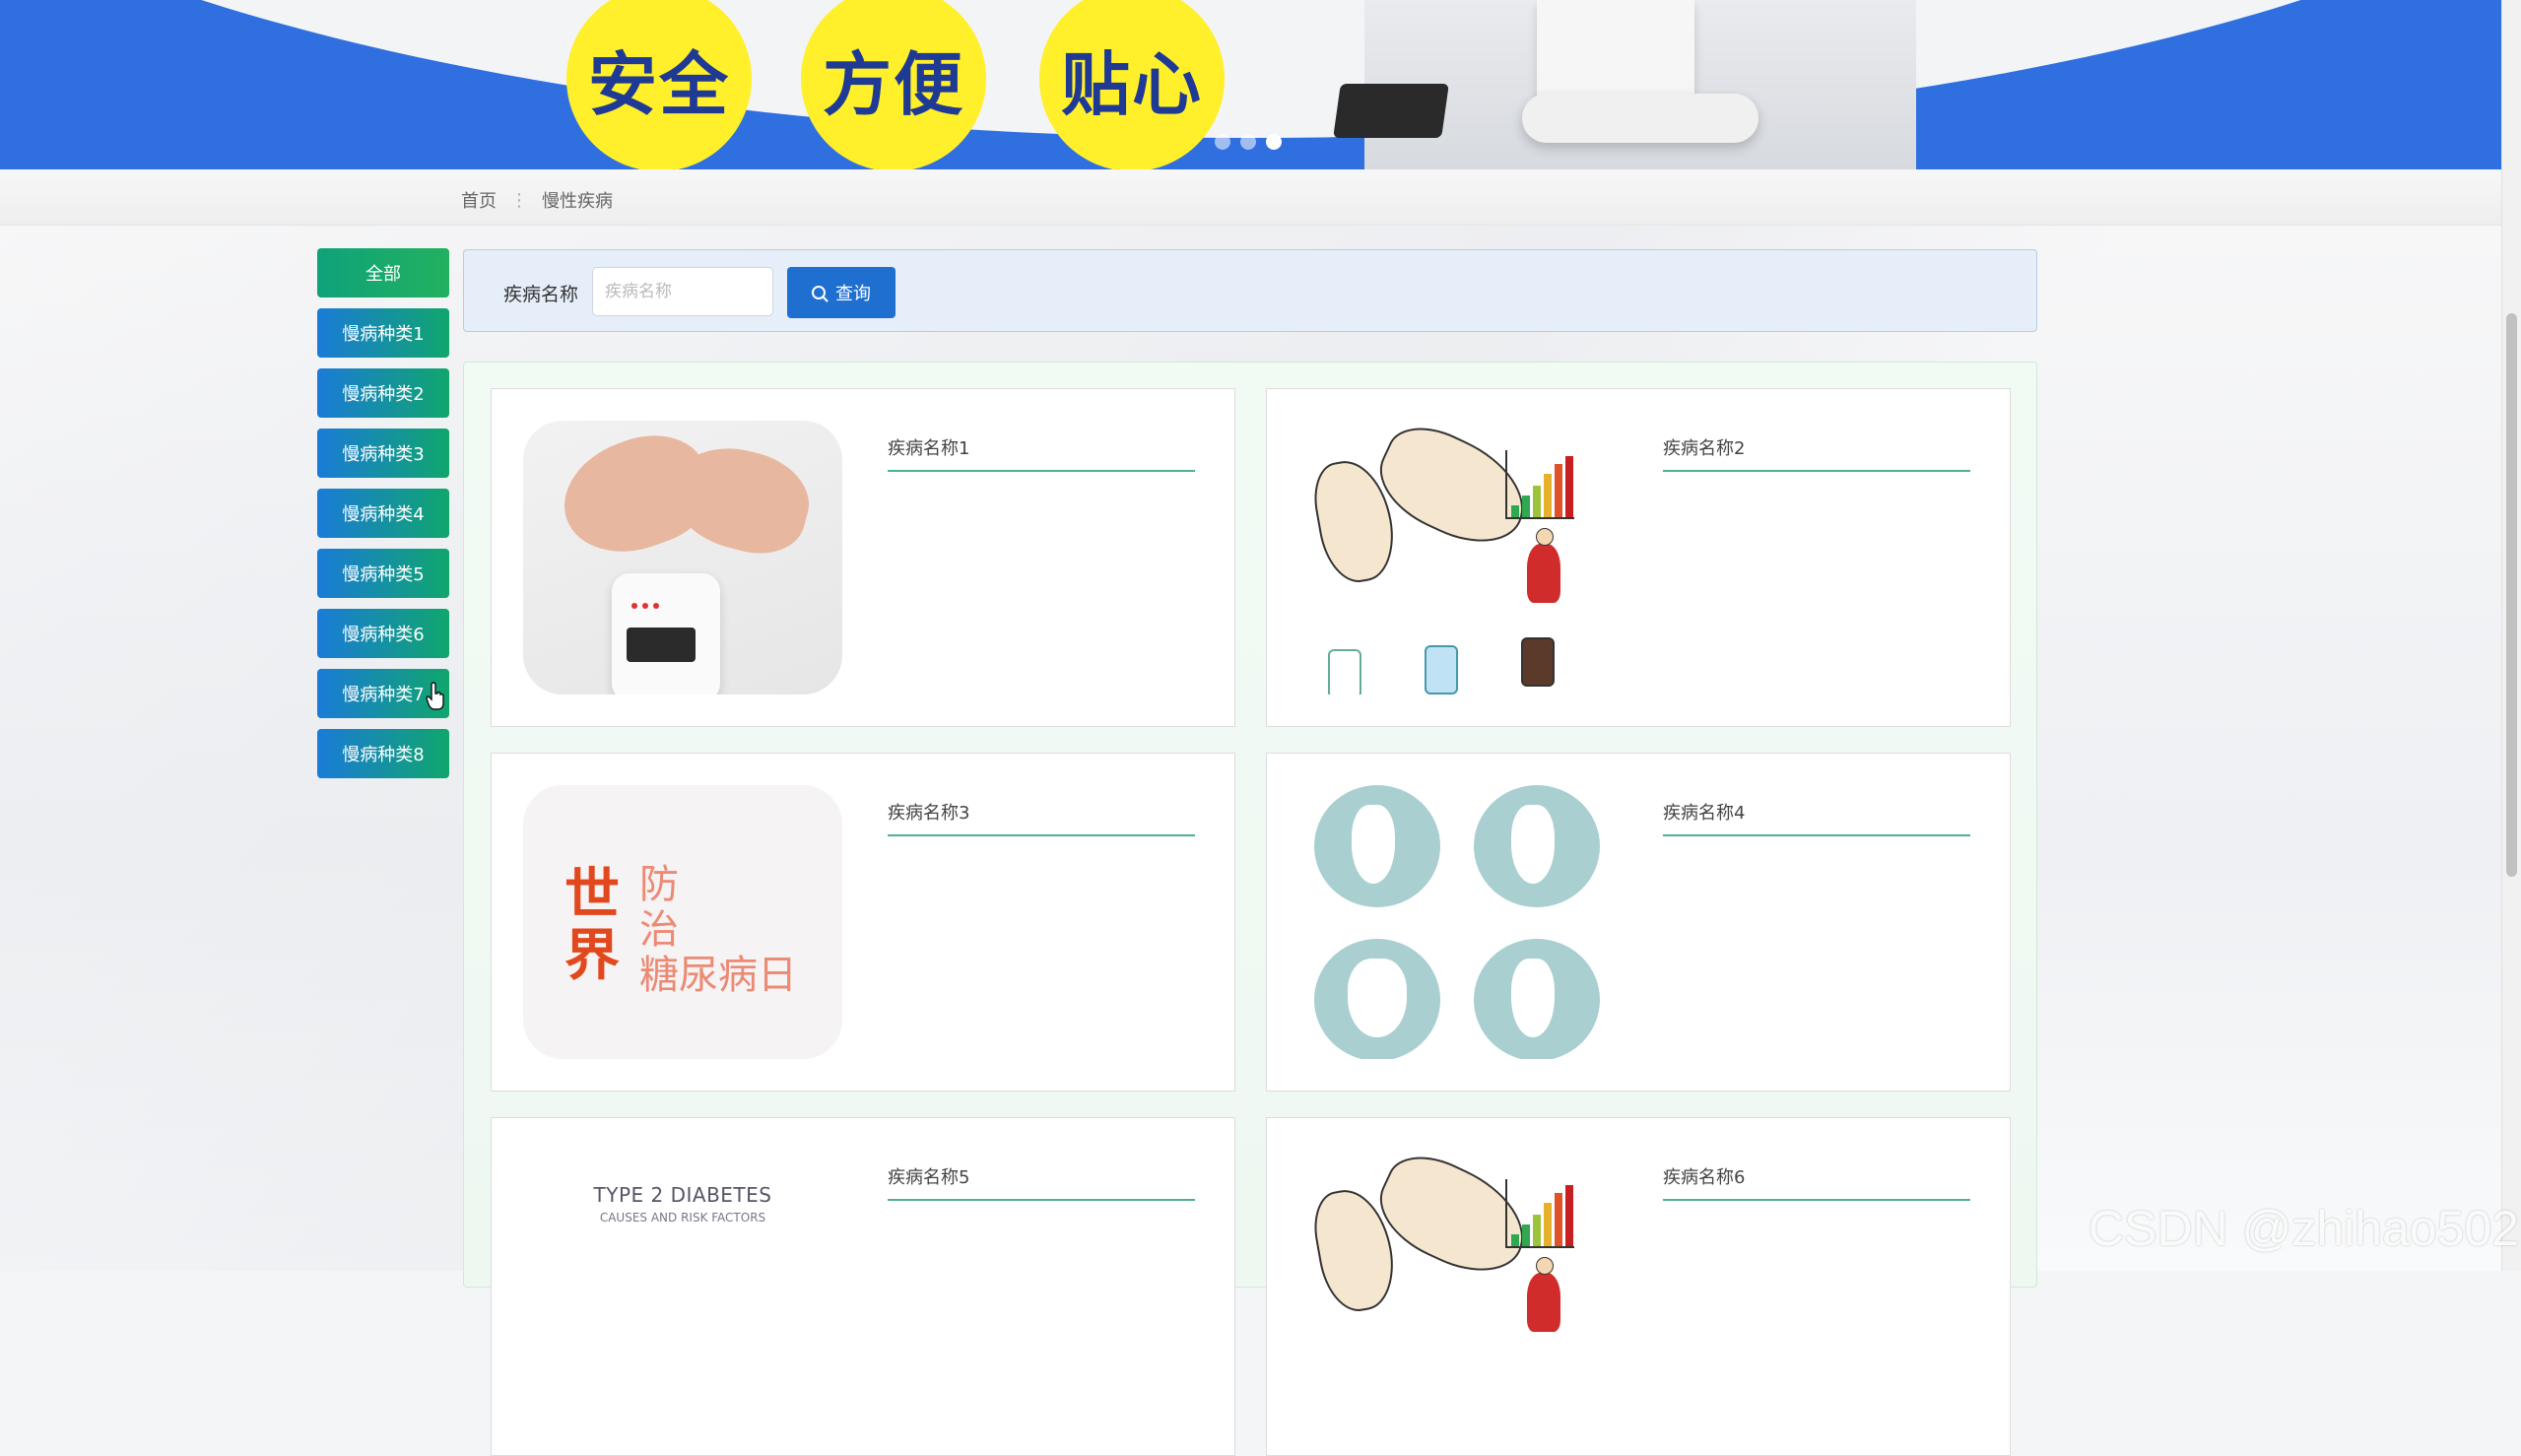  Describe the element at coordinates (1250, 290) in the screenshot. I see `search-bar: 疾病名称 查询` at that location.